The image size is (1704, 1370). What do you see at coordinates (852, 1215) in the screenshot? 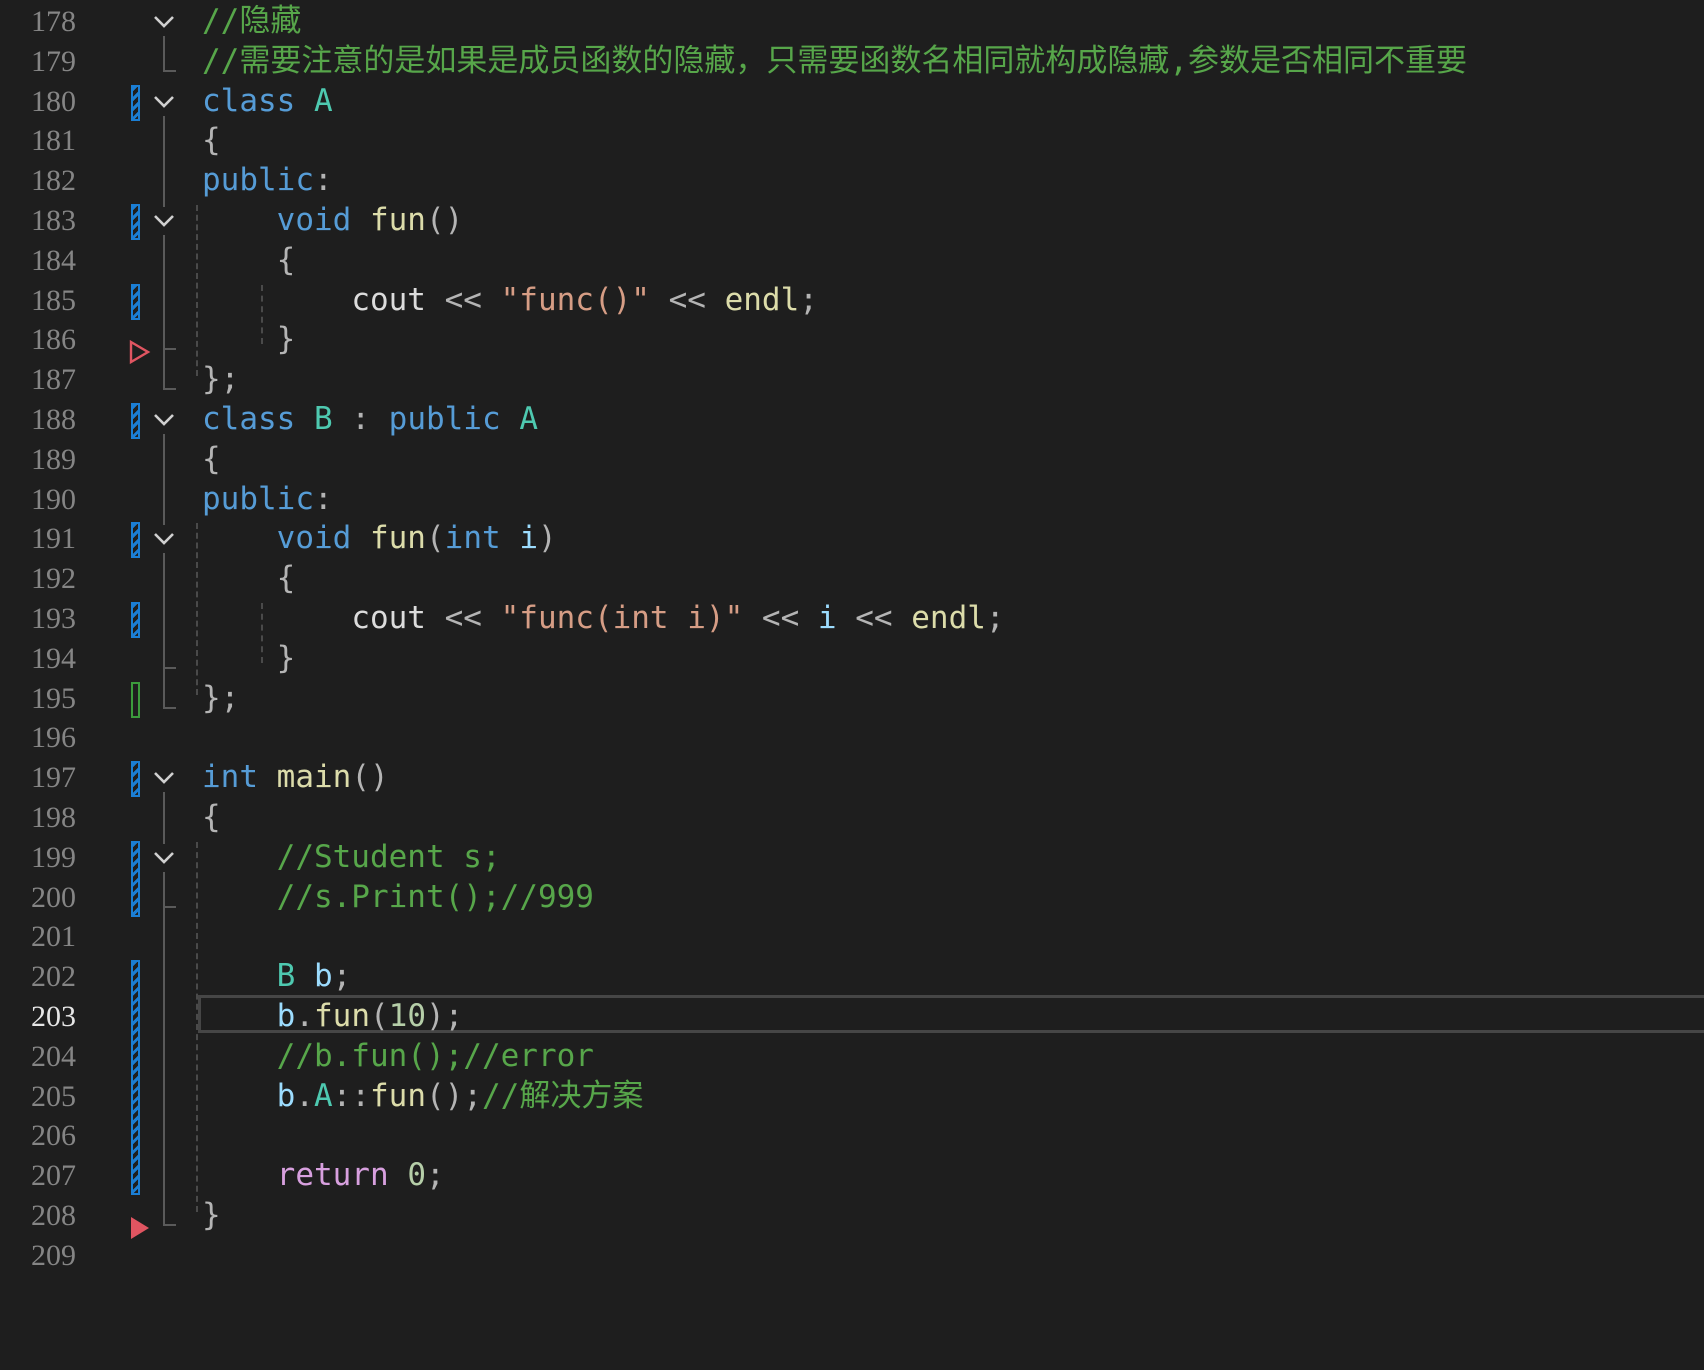
I see `code-line: 208}` at bounding box center [852, 1215].